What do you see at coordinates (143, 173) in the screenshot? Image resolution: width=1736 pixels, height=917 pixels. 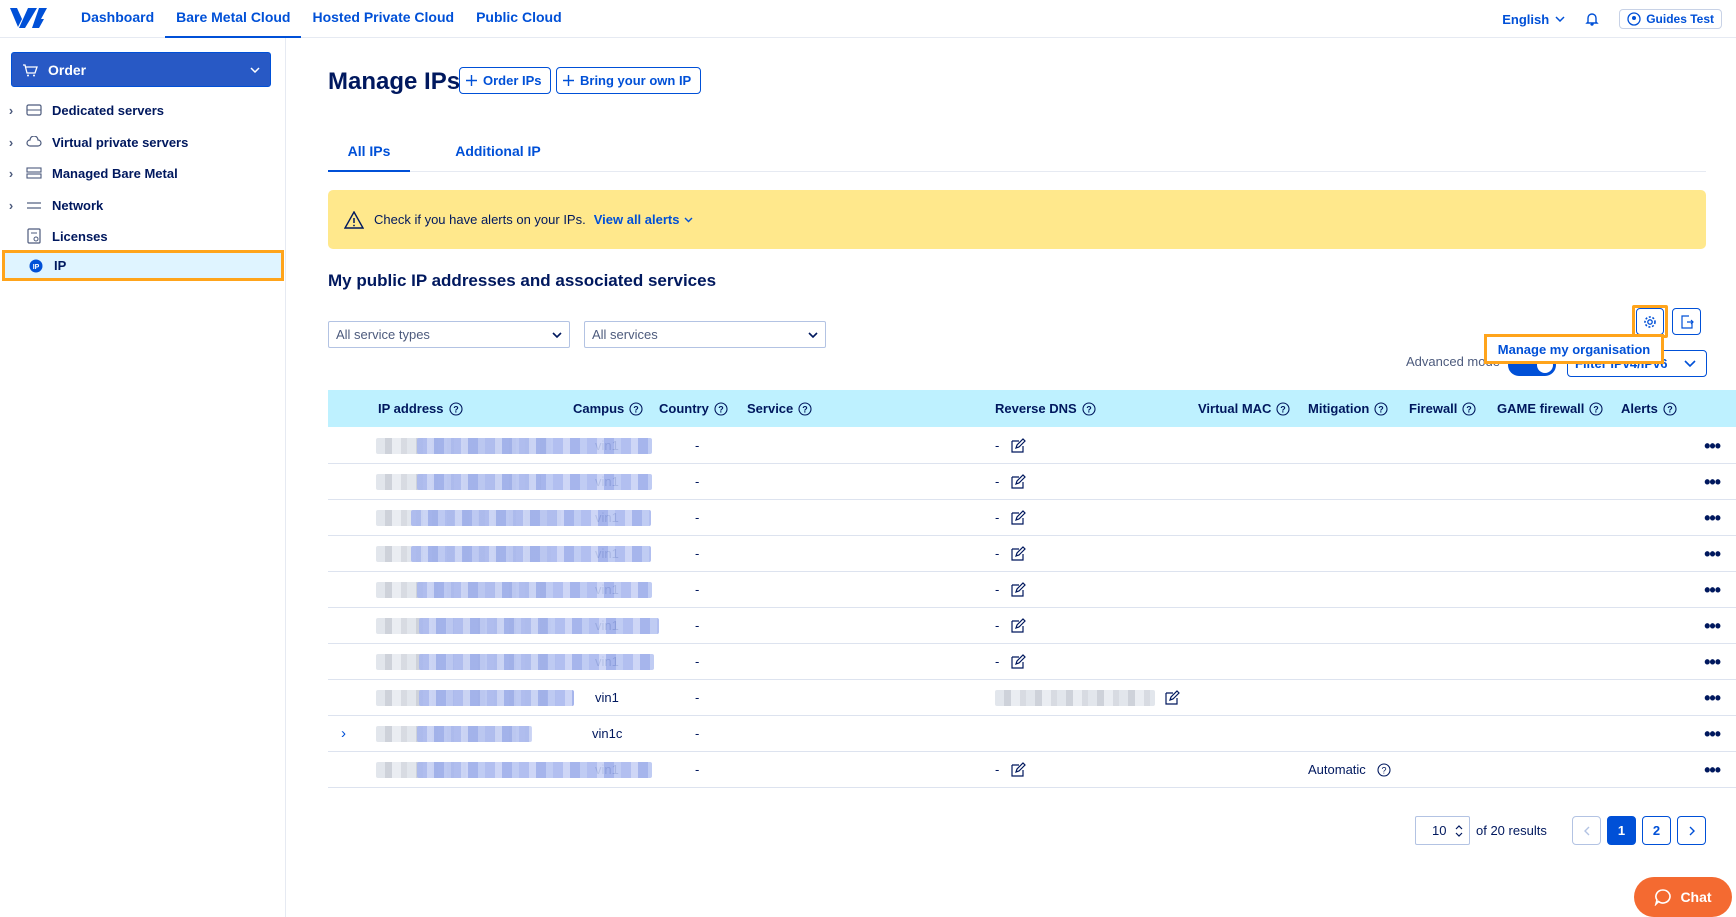 I see `sidebar-item-managed-bare-metal: › Managed Bare Metal` at bounding box center [143, 173].